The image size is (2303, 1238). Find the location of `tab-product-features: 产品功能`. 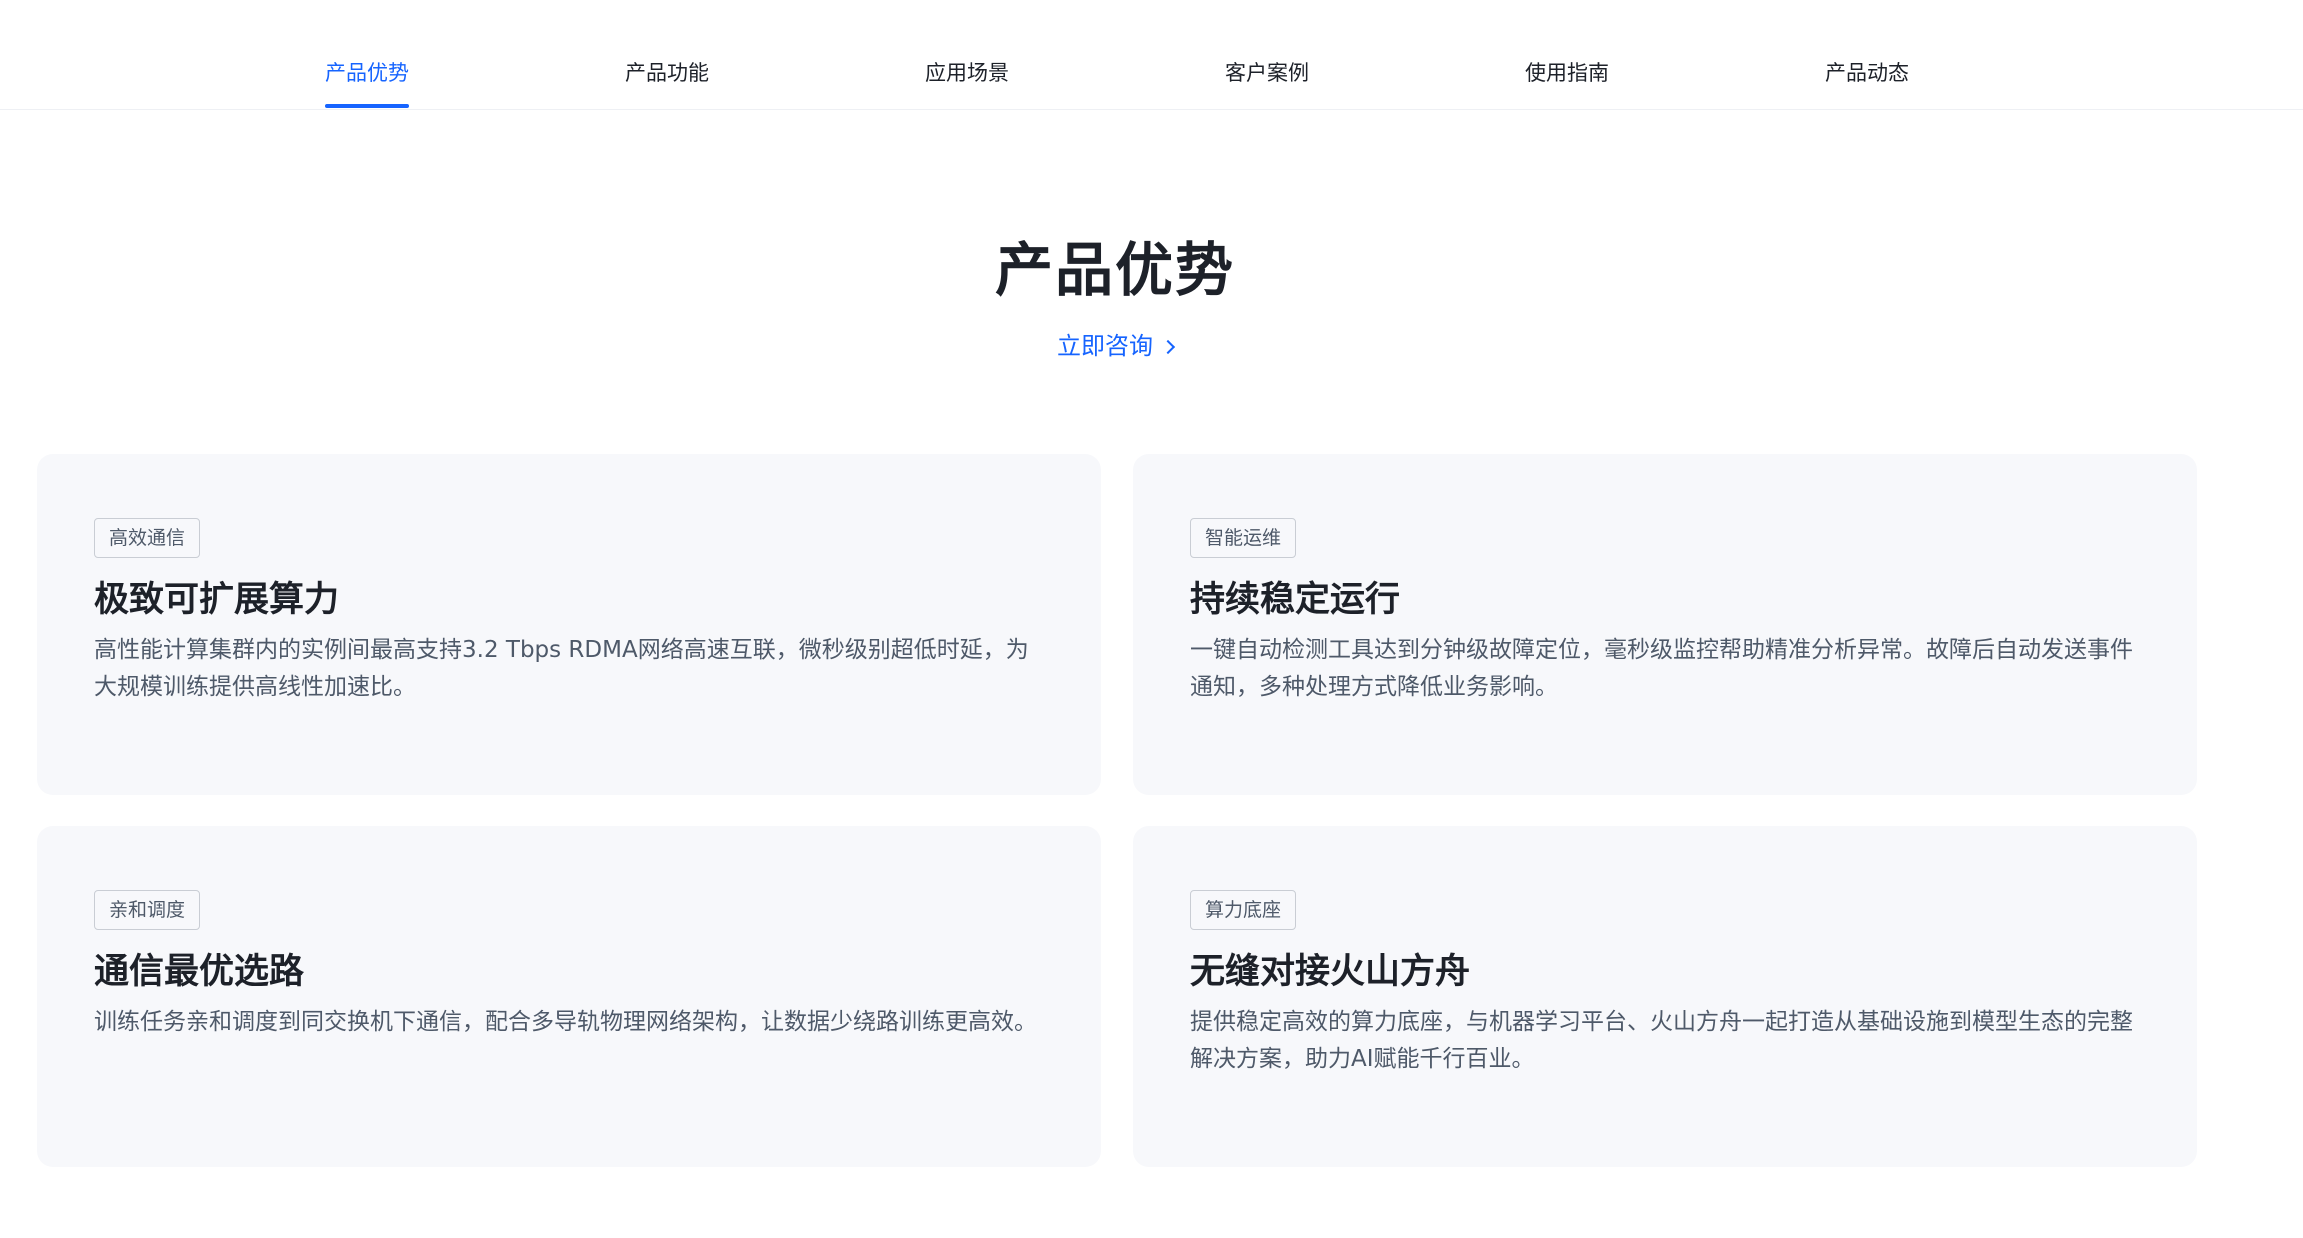

tab-product-features: 产品功能 is located at coordinates (667, 73).